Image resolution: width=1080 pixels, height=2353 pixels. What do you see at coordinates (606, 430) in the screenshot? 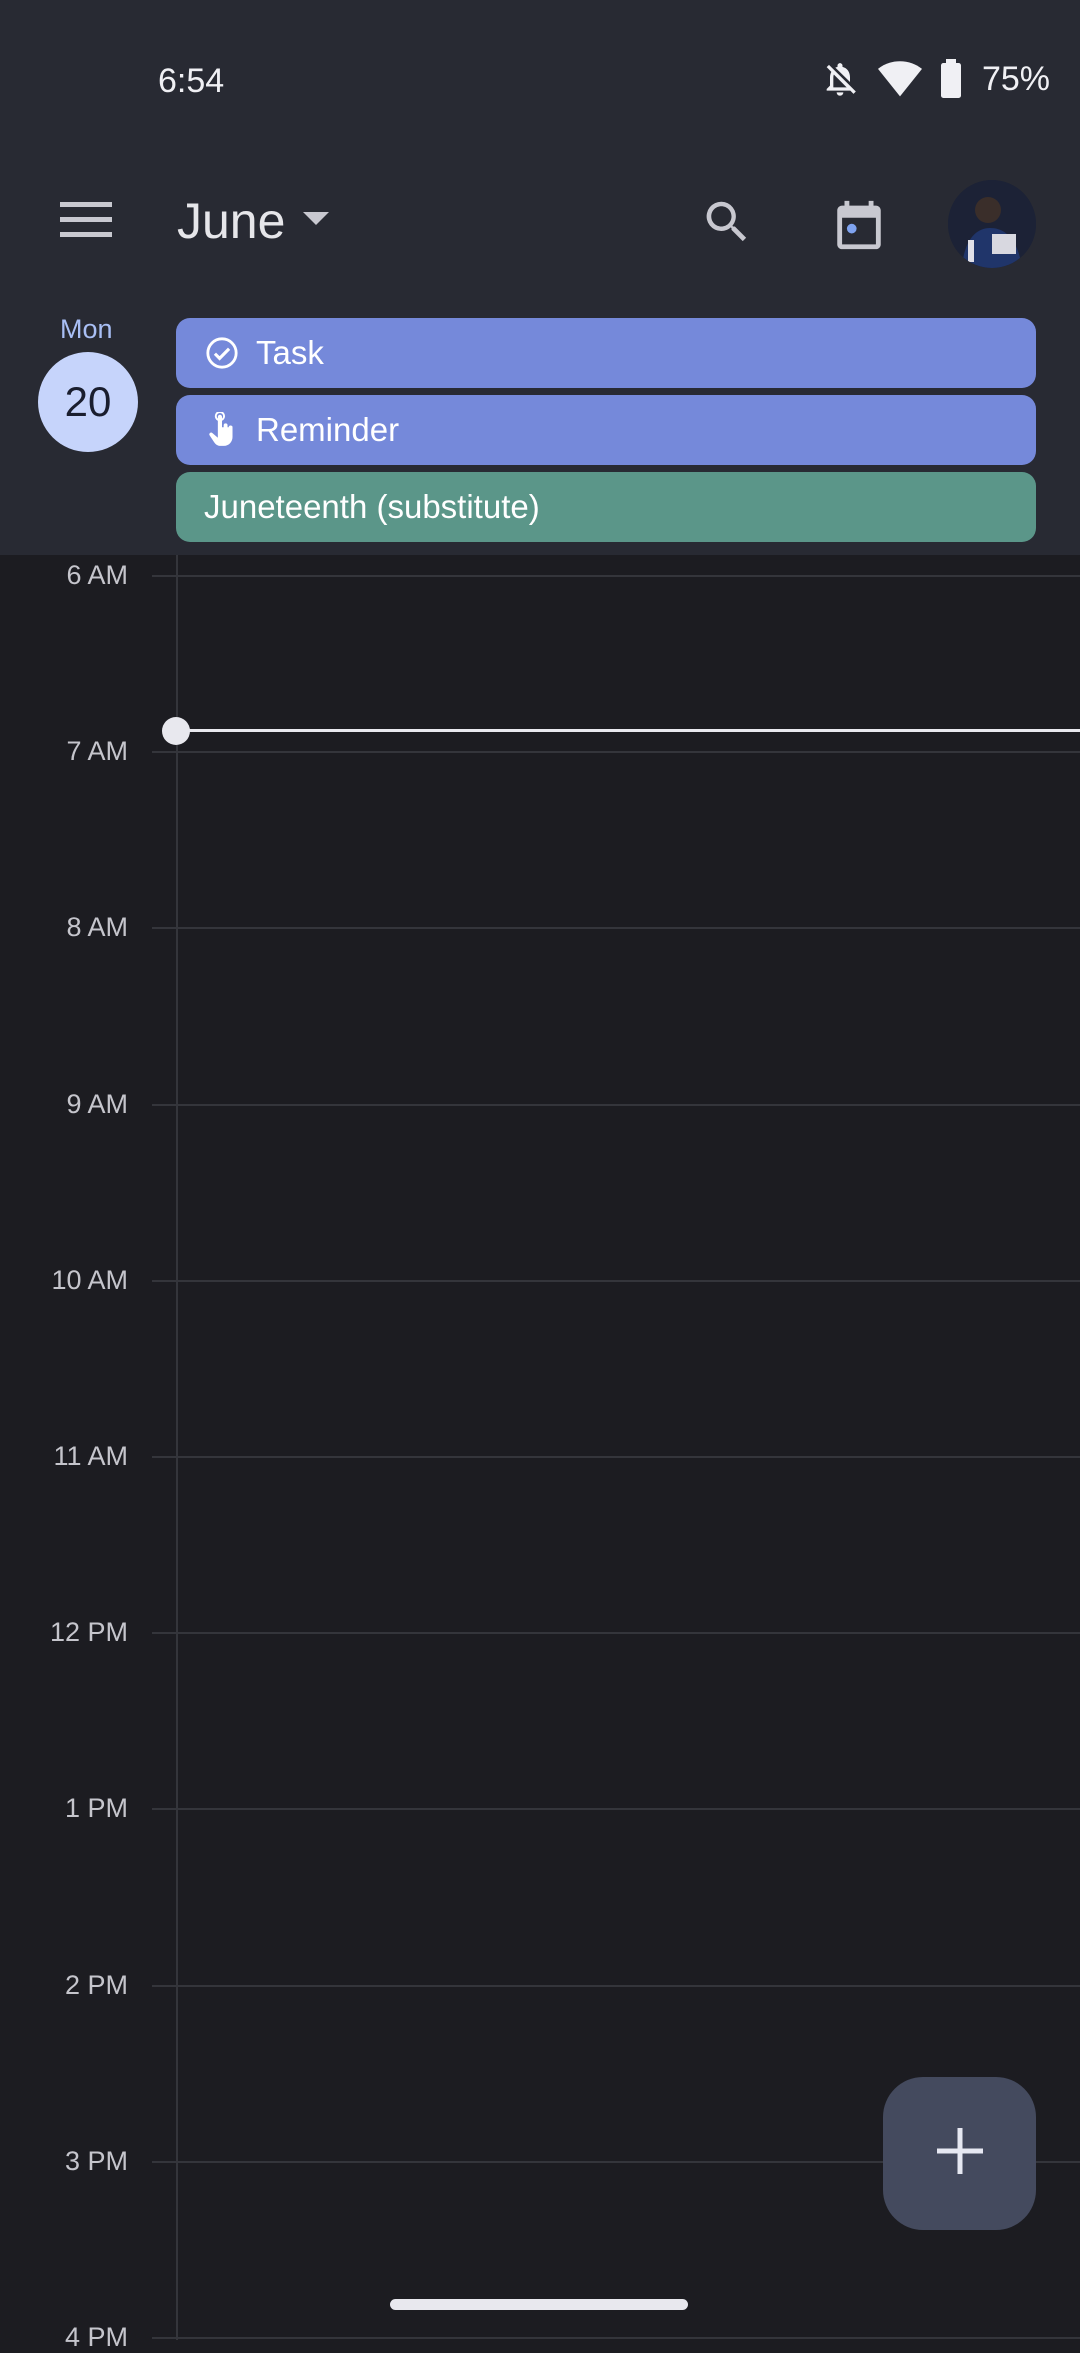
I see `all-day-event-reminder: Reminder` at bounding box center [606, 430].